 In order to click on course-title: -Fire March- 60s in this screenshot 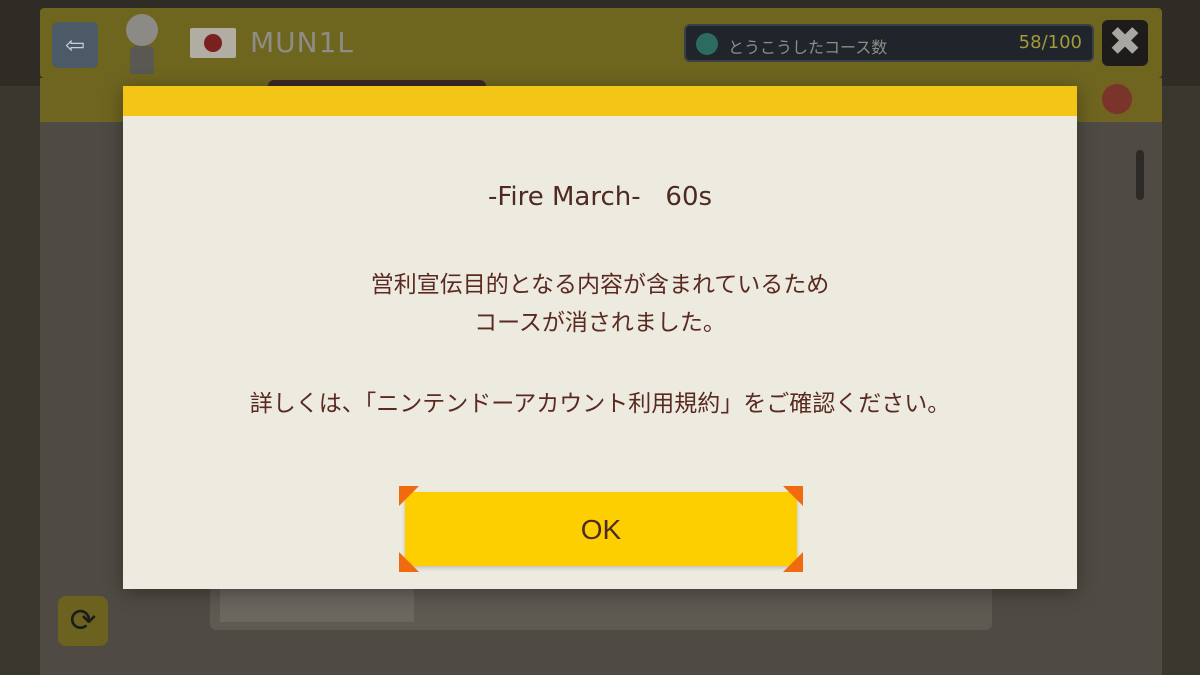, I will do `click(600, 197)`.